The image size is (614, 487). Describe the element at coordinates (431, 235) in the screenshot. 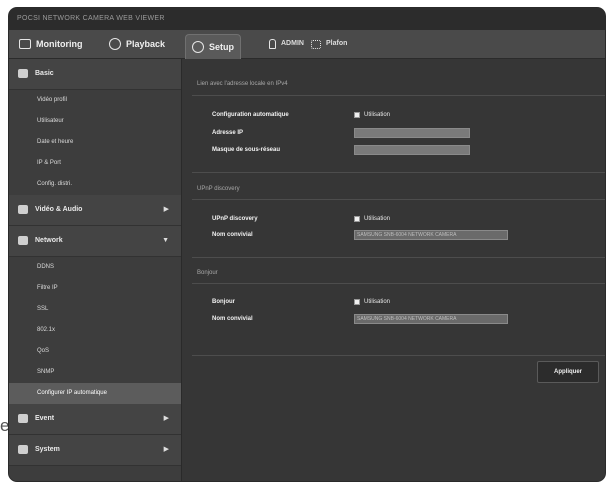

I see `upnp-name-input: SAMSUNG SNB-6004 NETWORK CAMERA` at that location.